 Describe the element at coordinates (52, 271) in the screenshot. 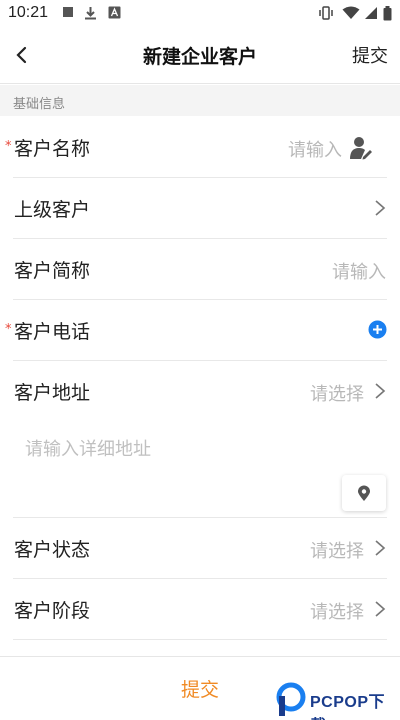

I see `short-name-label: 客户简称` at that location.